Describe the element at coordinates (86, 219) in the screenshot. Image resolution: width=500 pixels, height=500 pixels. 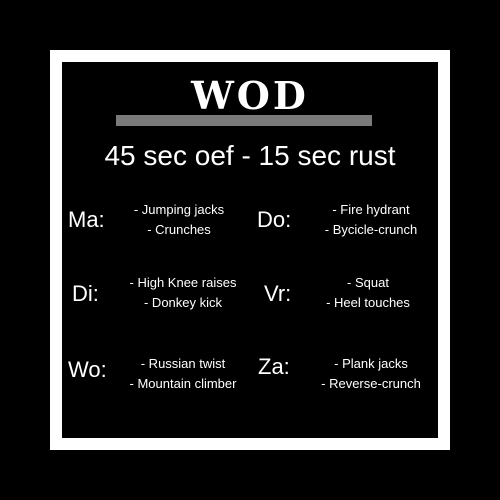
I see `day-label-ma: Ma:` at that location.